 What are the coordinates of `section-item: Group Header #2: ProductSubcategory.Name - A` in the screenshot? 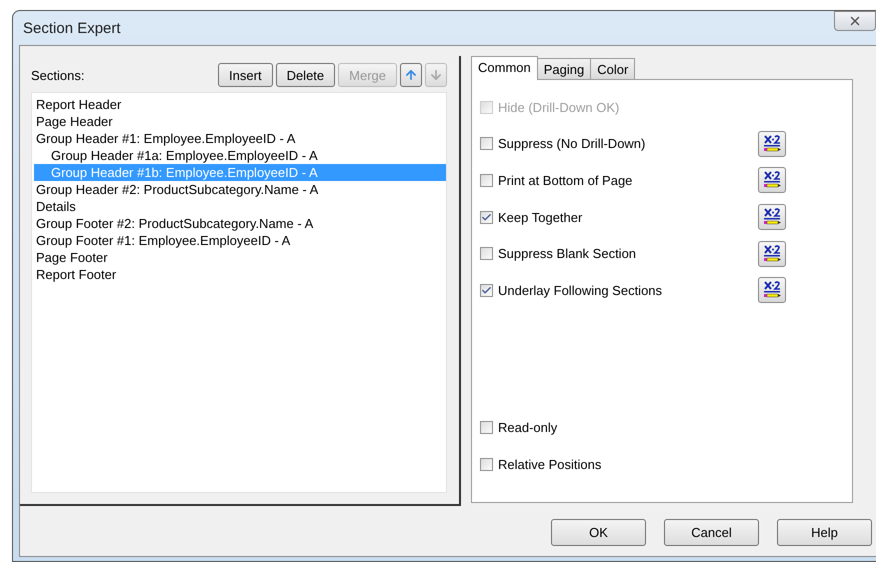 It's located at (240, 189).